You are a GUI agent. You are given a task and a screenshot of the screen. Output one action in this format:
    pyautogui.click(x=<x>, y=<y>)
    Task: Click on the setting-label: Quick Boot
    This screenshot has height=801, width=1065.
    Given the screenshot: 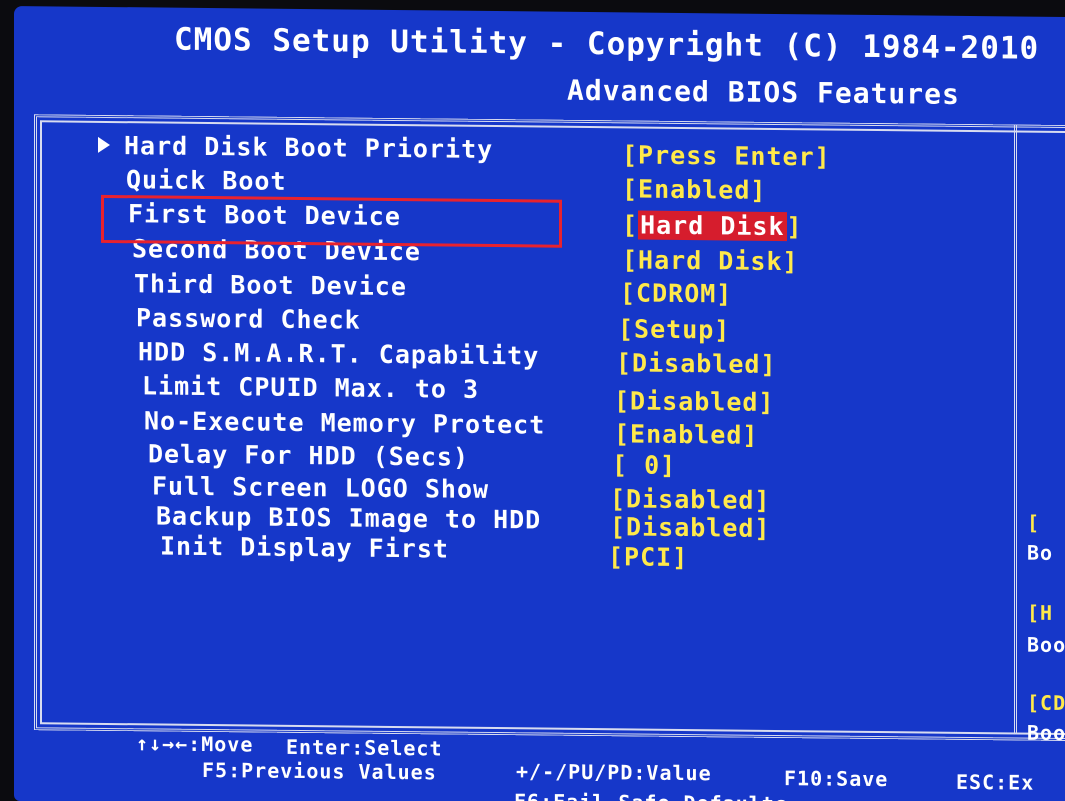 What is the action you would take?
    pyautogui.click(x=206, y=180)
    